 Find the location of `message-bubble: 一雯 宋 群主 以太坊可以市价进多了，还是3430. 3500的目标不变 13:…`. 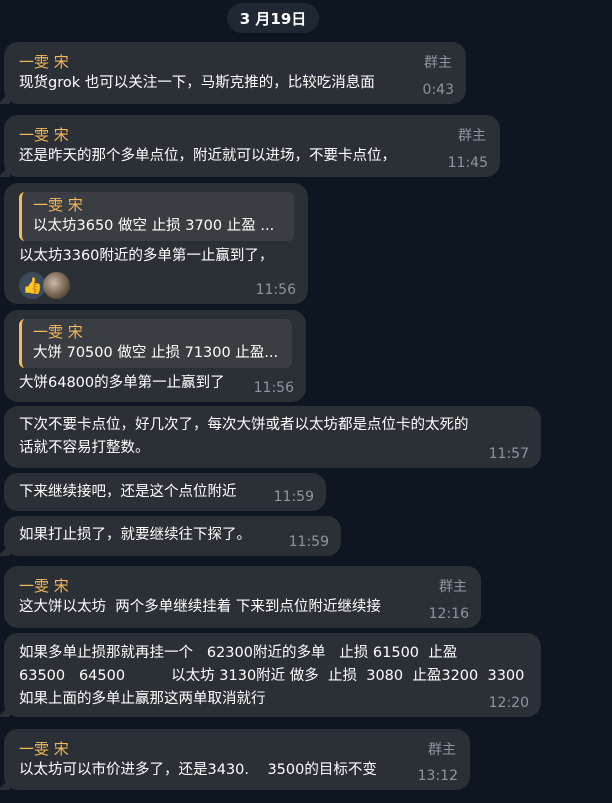

message-bubble: 一雯 宋 群主 以太坊可以市价进多了，还是3430. 3500的目标不变 13:… is located at coordinates (237, 759).